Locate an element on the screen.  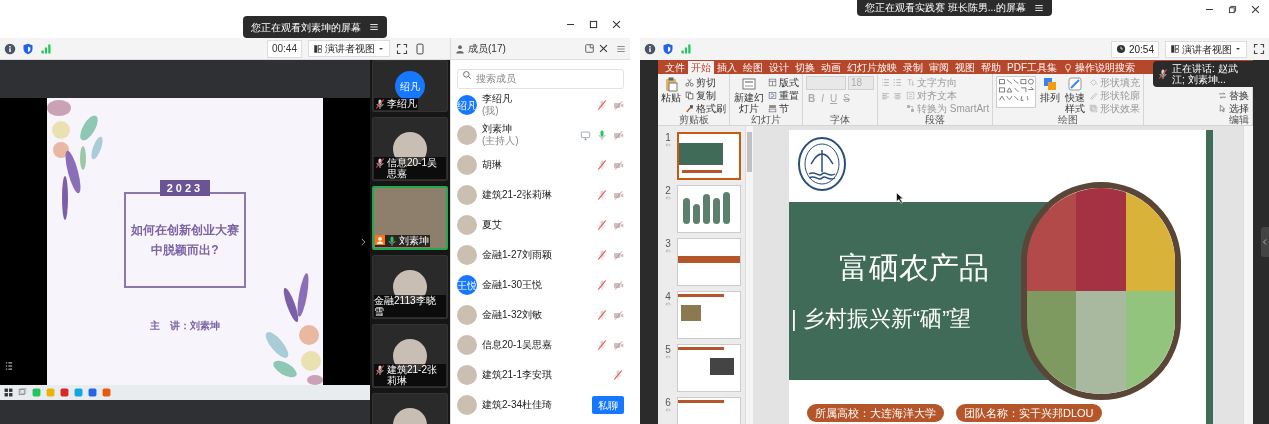
ribbon-tab: 文件 is located at coordinates (675, 67).